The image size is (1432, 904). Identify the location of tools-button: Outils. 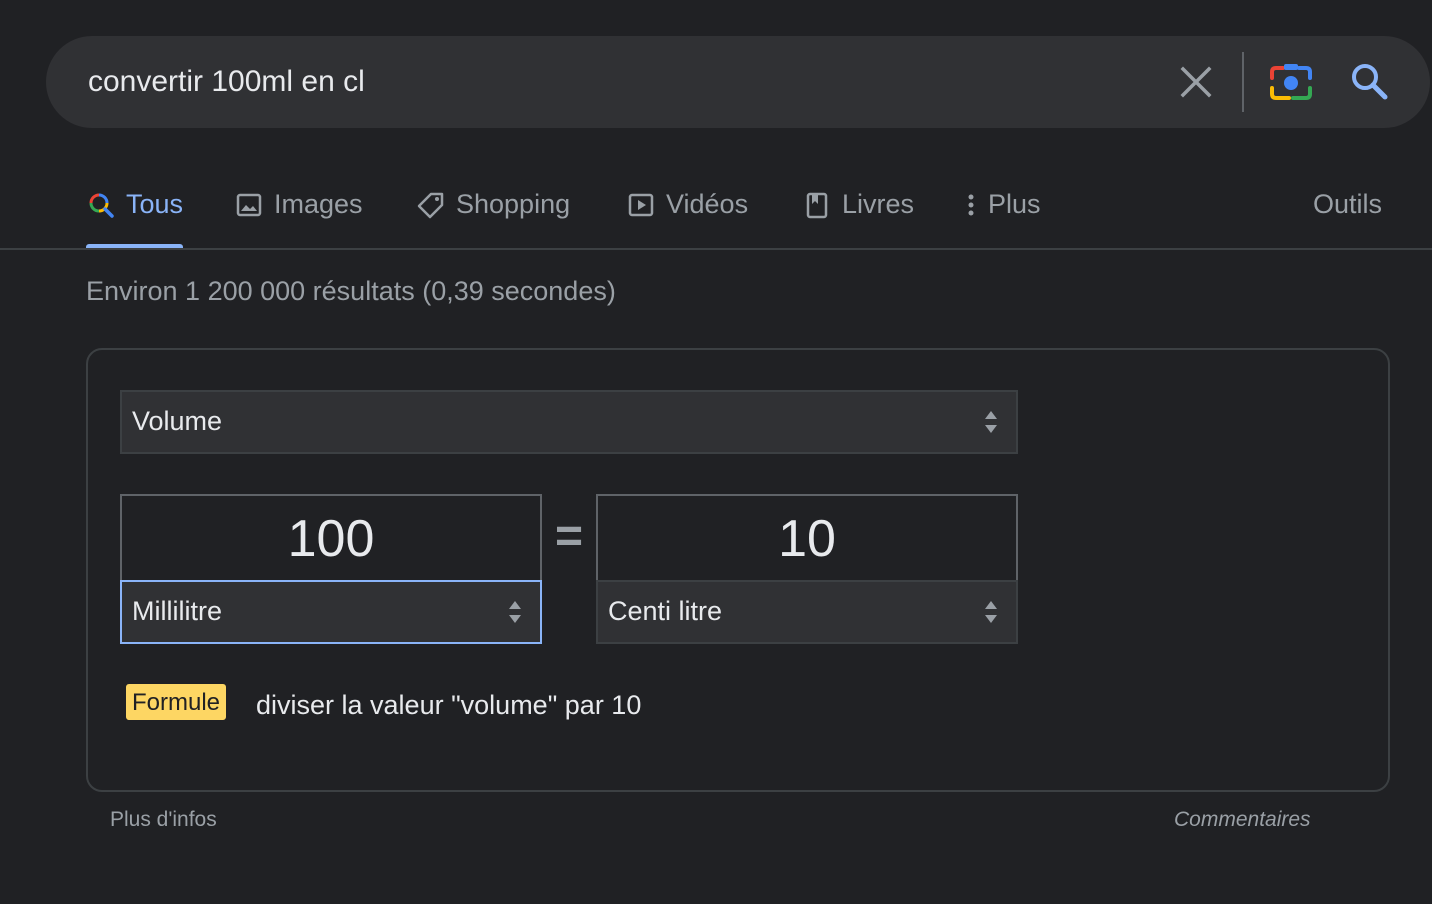
(1347, 213).